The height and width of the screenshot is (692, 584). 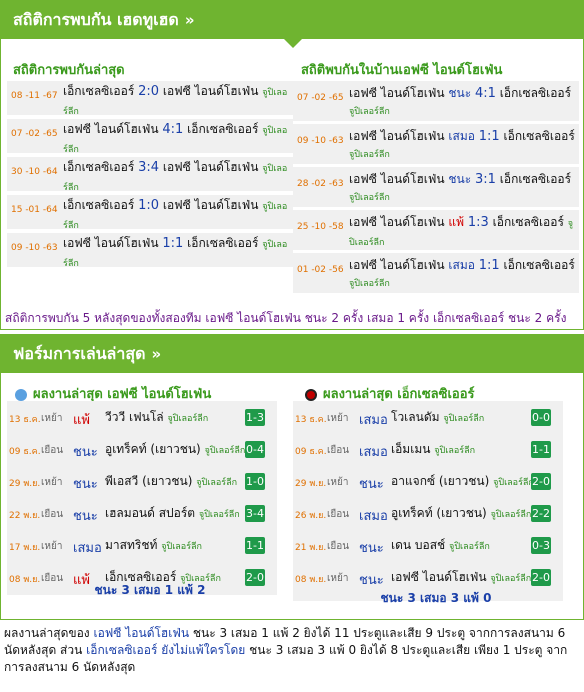 What do you see at coordinates (34, 96) in the screenshot?
I see `match-date: 08 -11 -67` at bounding box center [34, 96].